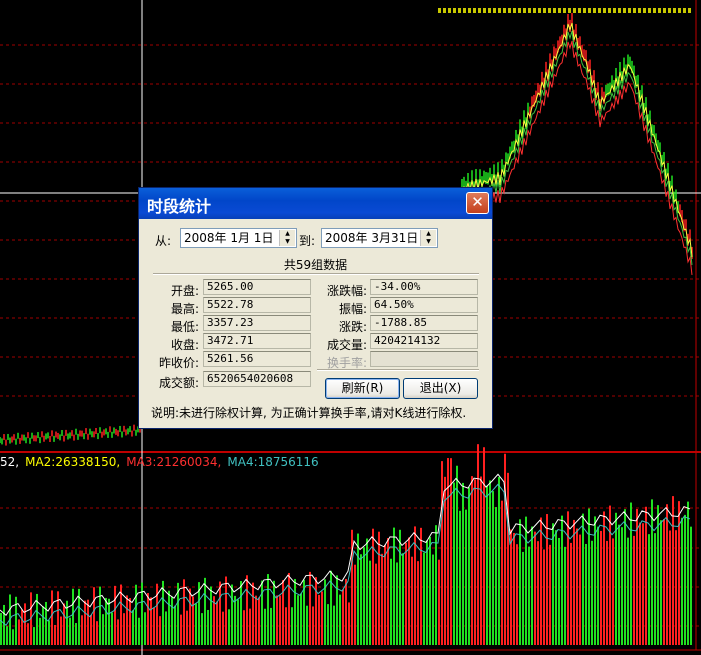  Describe the element at coordinates (440, 388) in the screenshot. I see `exit-button: 退出(X)` at that location.